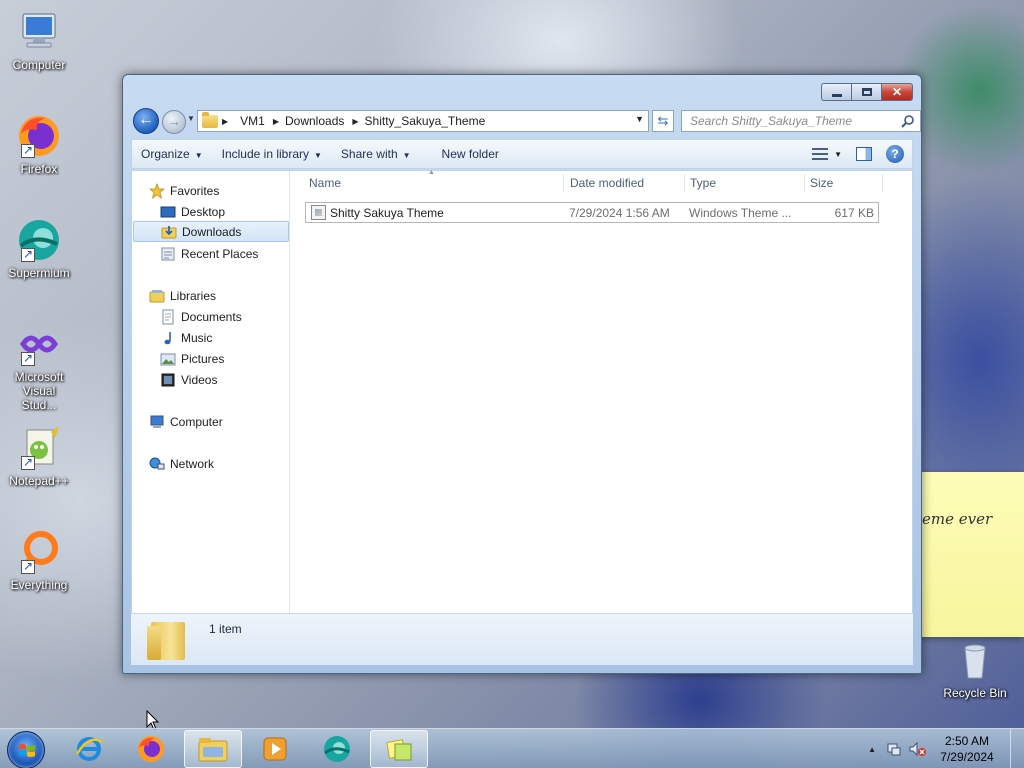  Describe the element at coordinates (406, 155) in the screenshot. I see `chevron-down-icon: ▼` at that location.